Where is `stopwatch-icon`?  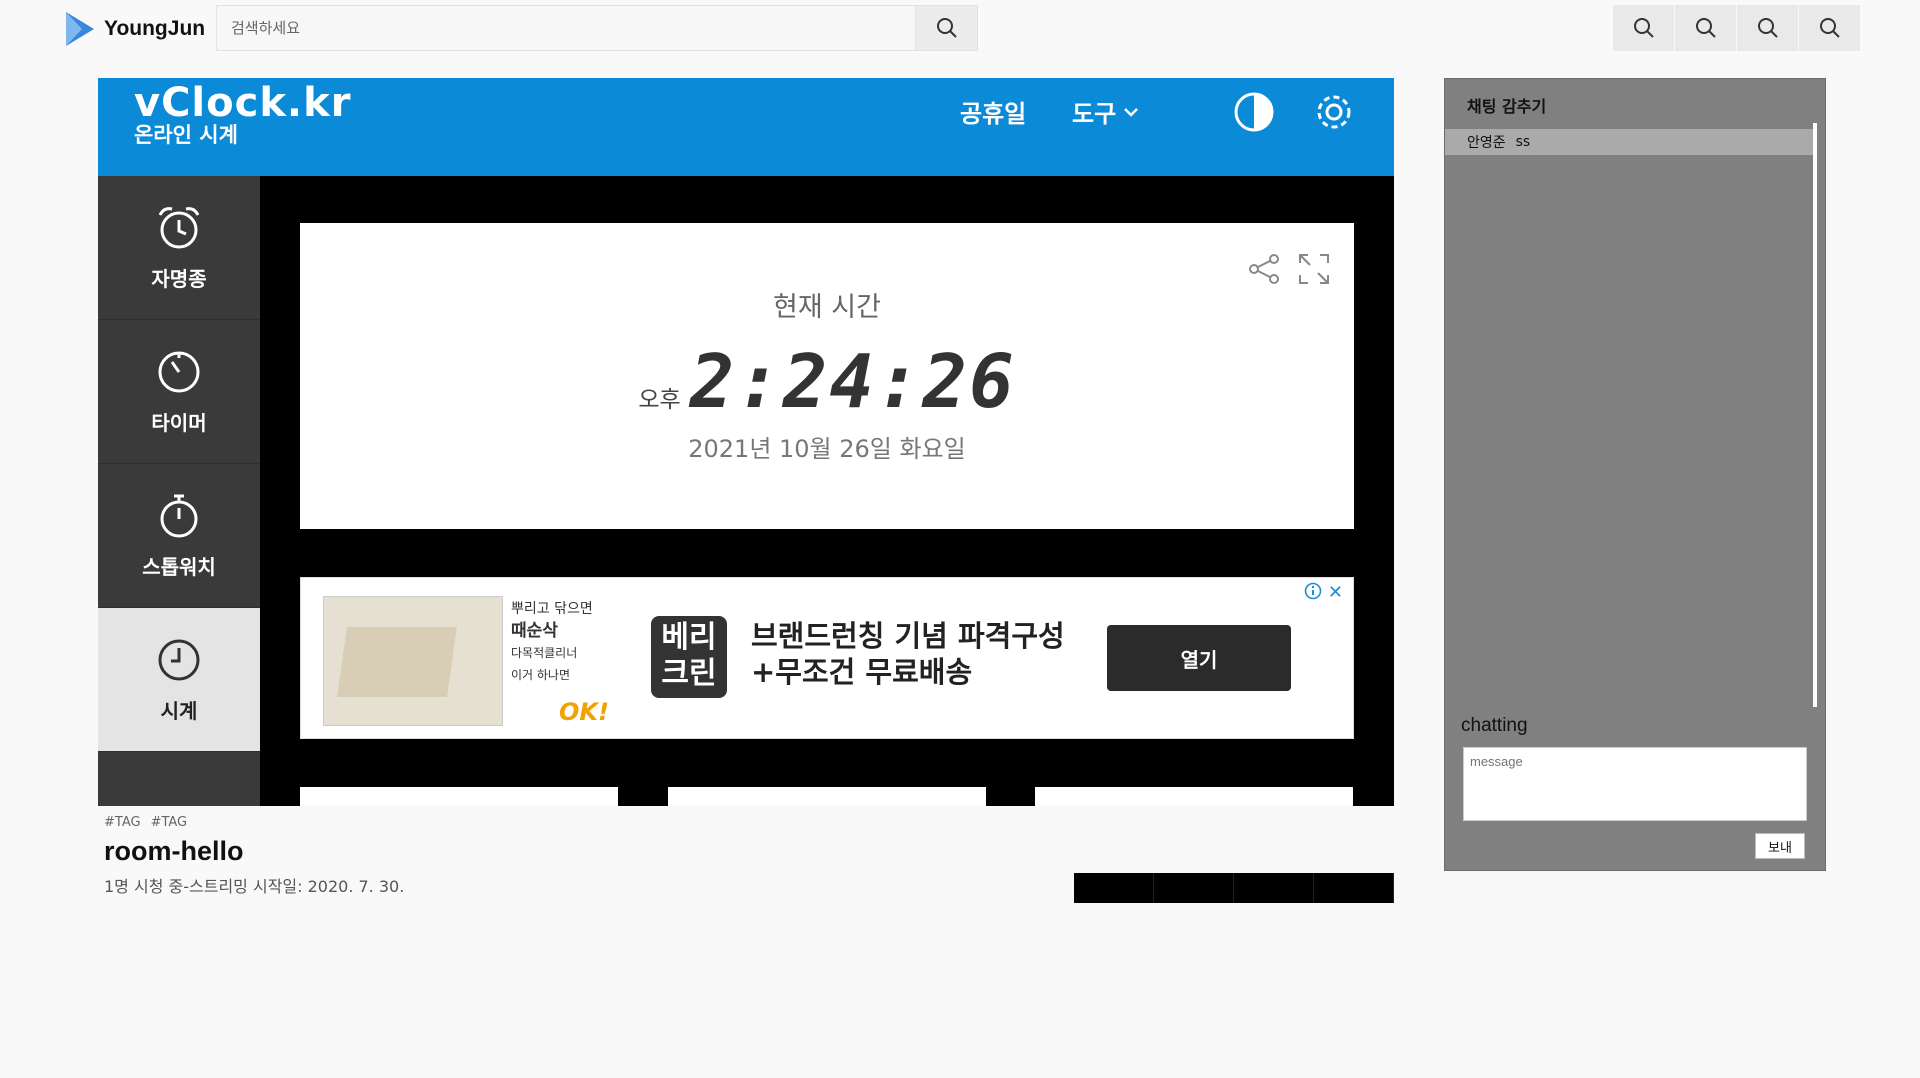
stopwatch-icon is located at coordinates (179, 516).